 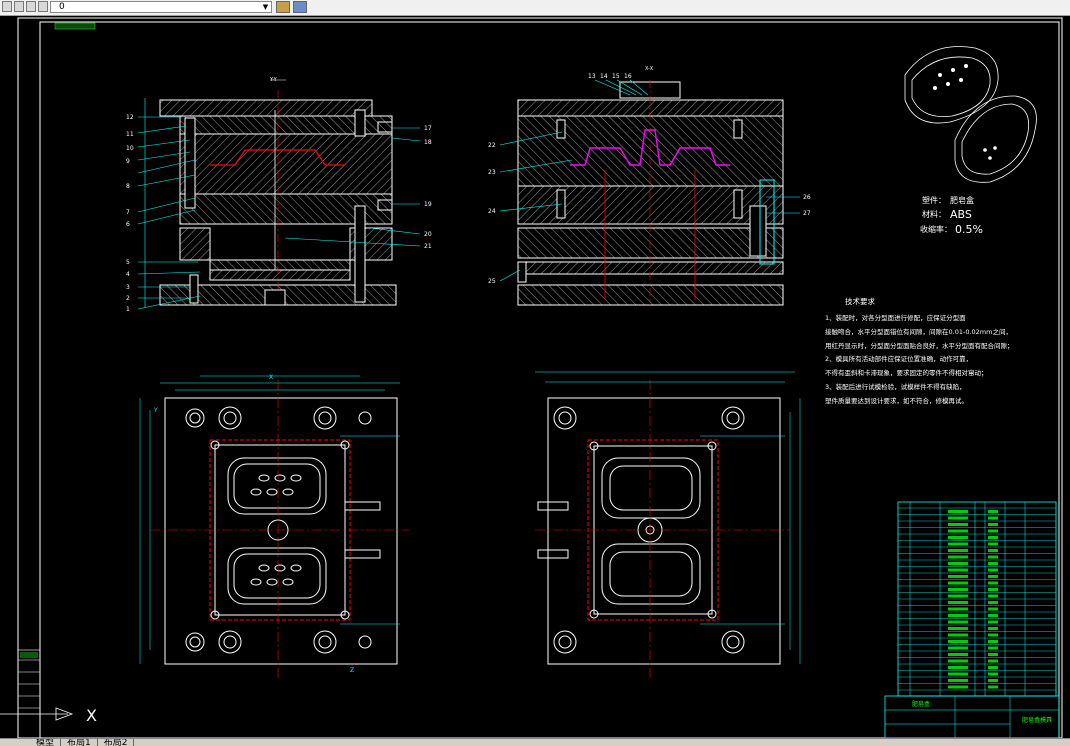 I want to click on callout-16: 16, so click(x=628, y=76).